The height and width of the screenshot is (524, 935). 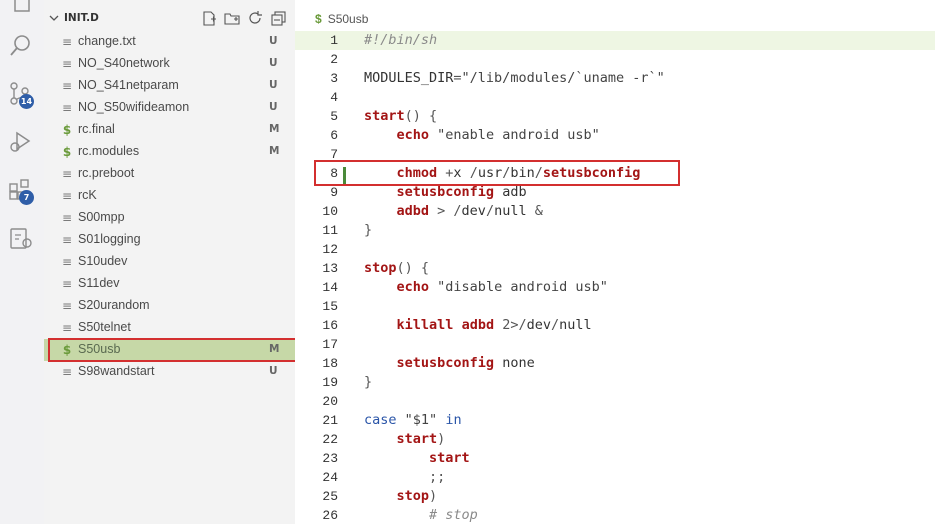 I want to click on files-icon, so click(x=21, y=8).